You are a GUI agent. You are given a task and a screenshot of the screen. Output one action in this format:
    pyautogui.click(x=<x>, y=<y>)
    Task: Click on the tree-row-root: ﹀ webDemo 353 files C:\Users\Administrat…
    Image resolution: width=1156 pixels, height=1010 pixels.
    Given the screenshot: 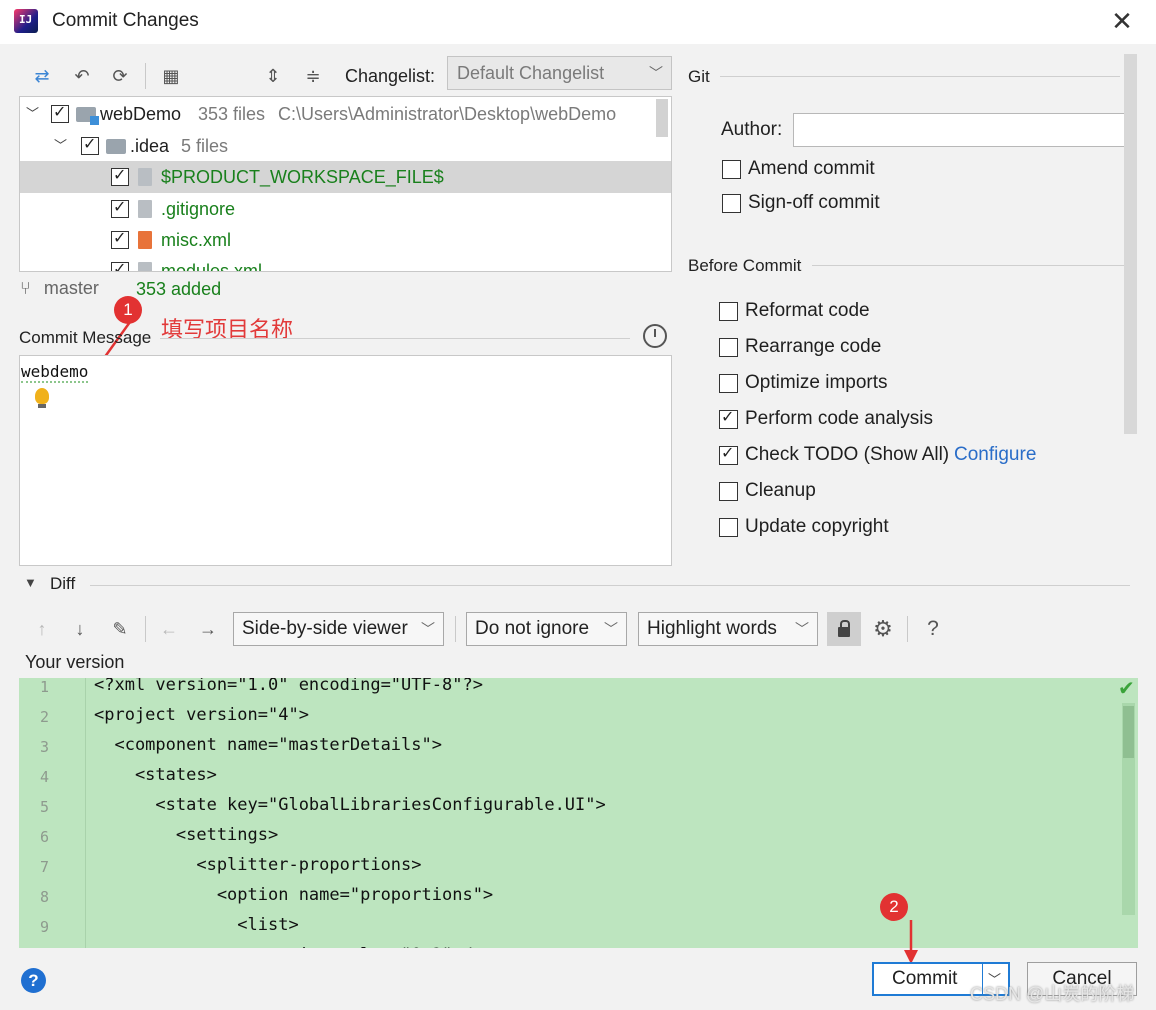 What is the action you would take?
    pyautogui.click(x=338, y=114)
    